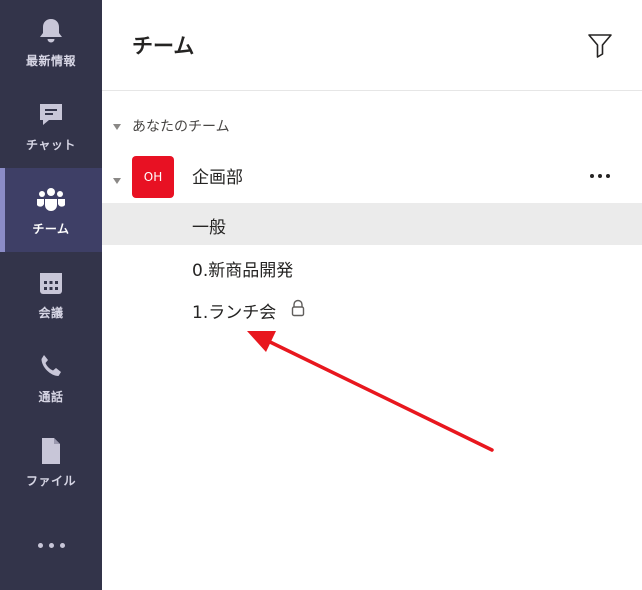  I want to click on your-teams-section: あなたのチーム, so click(372, 125).